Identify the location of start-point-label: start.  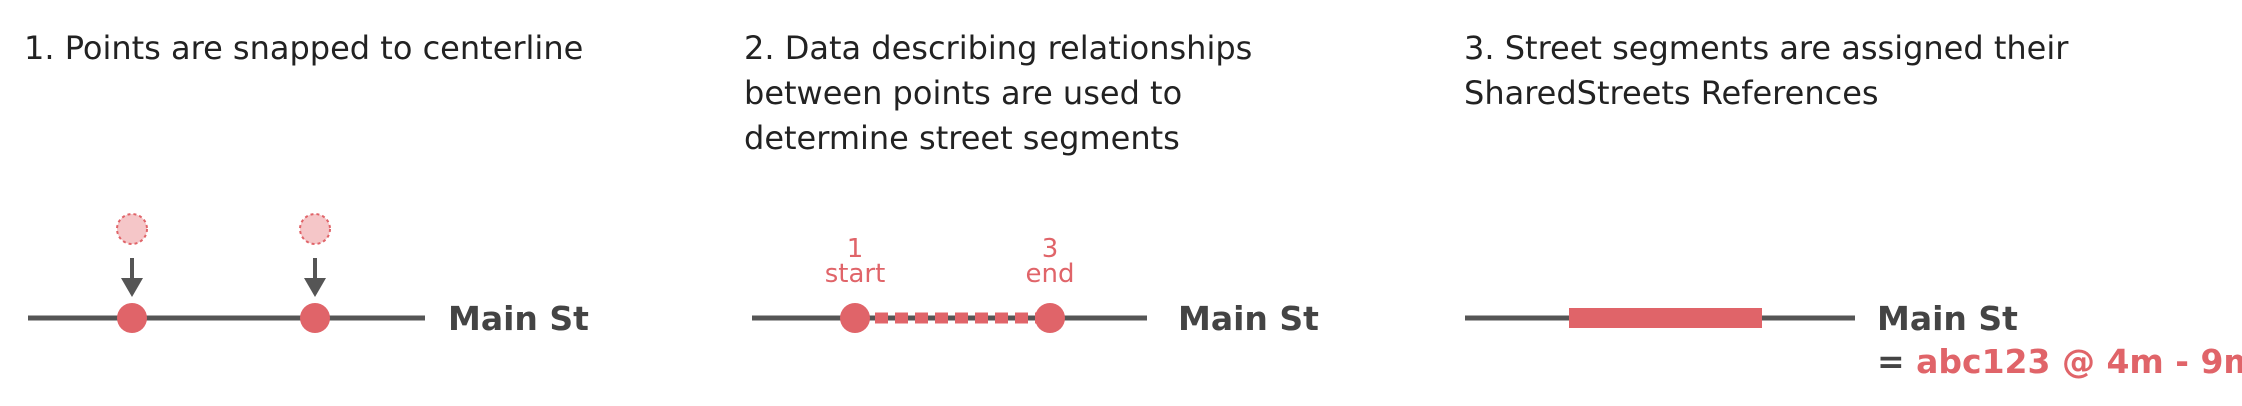
(855, 274).